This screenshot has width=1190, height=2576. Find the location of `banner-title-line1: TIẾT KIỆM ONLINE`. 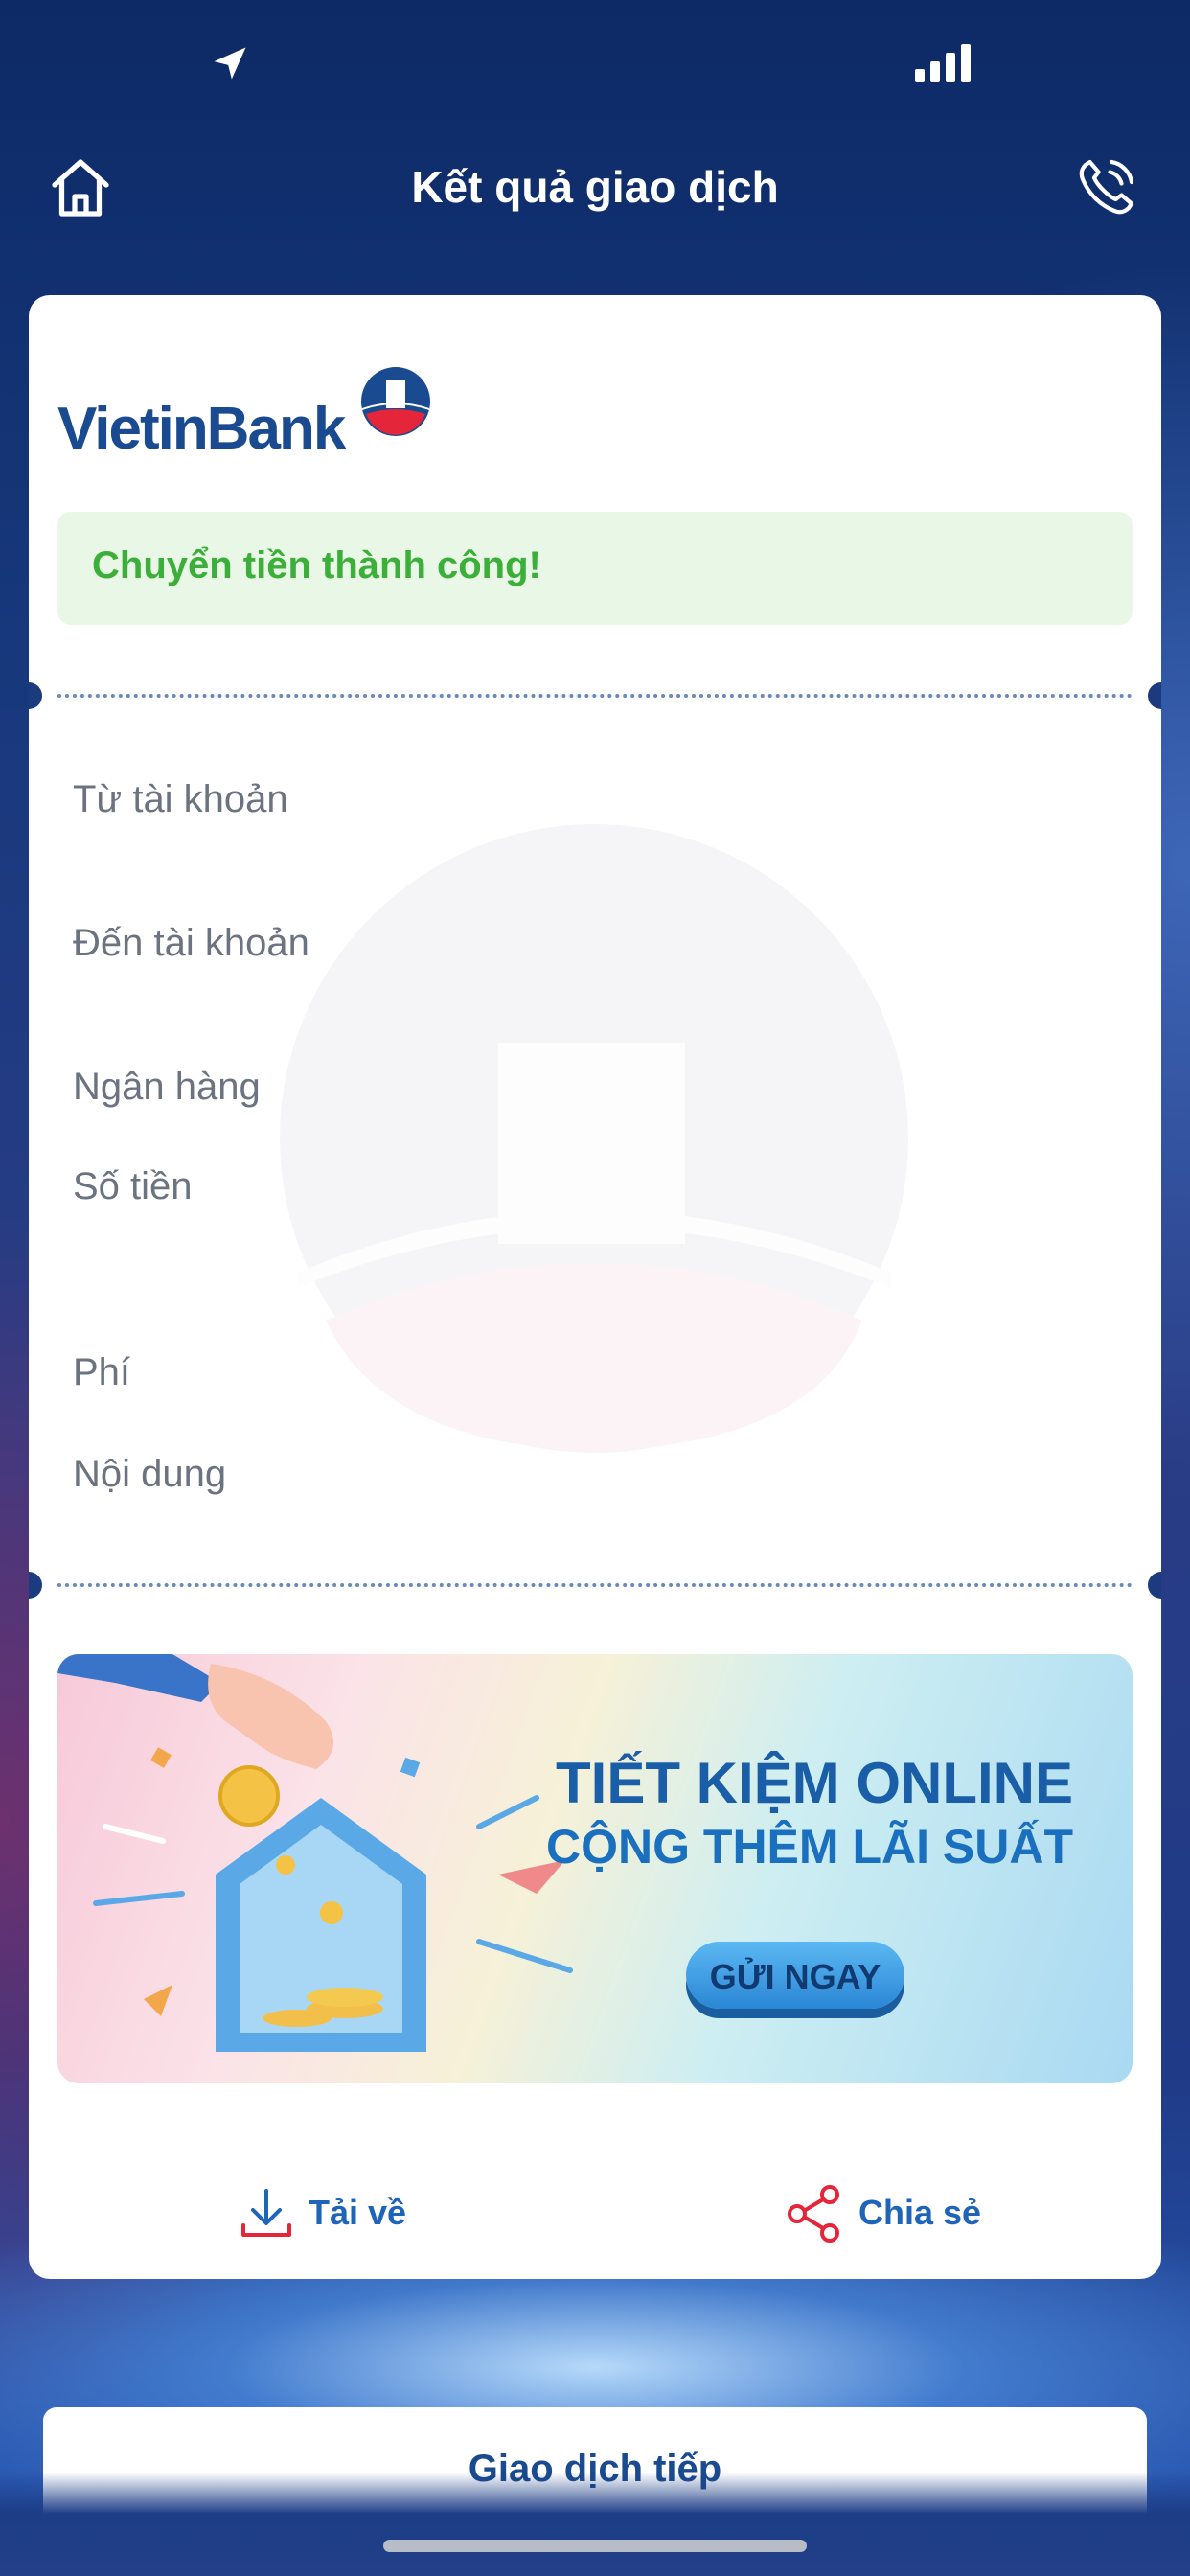

banner-title-line1: TIẾT KIỆM ONLINE is located at coordinates (814, 1783).